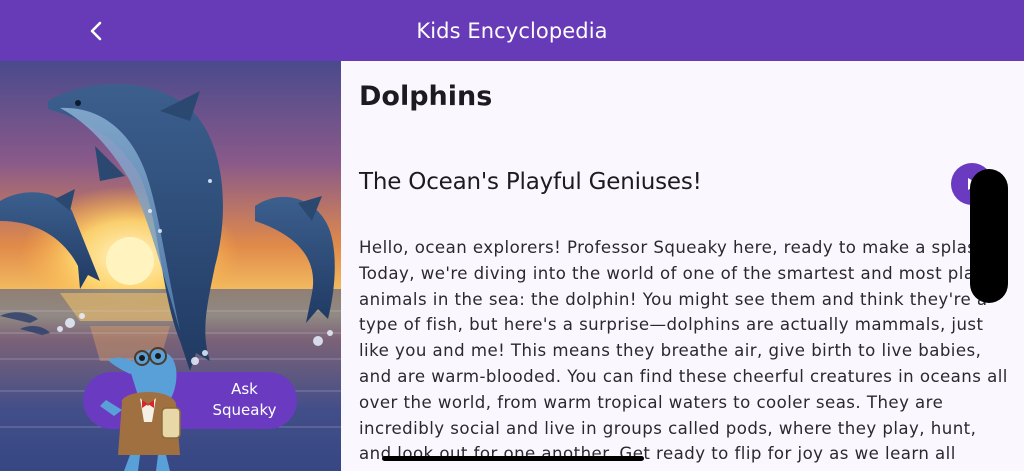 The height and width of the screenshot is (471, 1024). What do you see at coordinates (530, 182) in the screenshot?
I see `section-heading: The Ocean's Playful Geniuses!` at bounding box center [530, 182].